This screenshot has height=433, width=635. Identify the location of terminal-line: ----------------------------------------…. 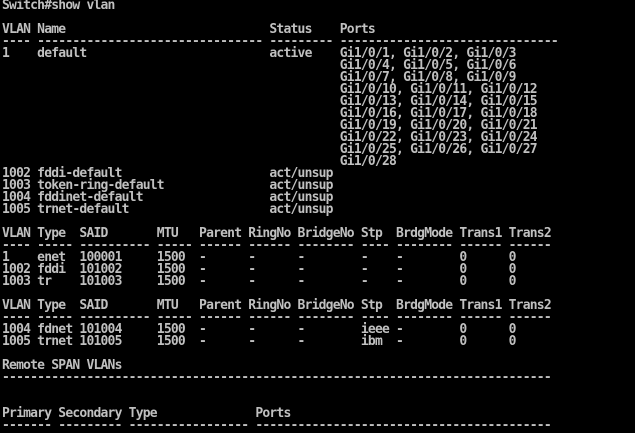
(277, 377).